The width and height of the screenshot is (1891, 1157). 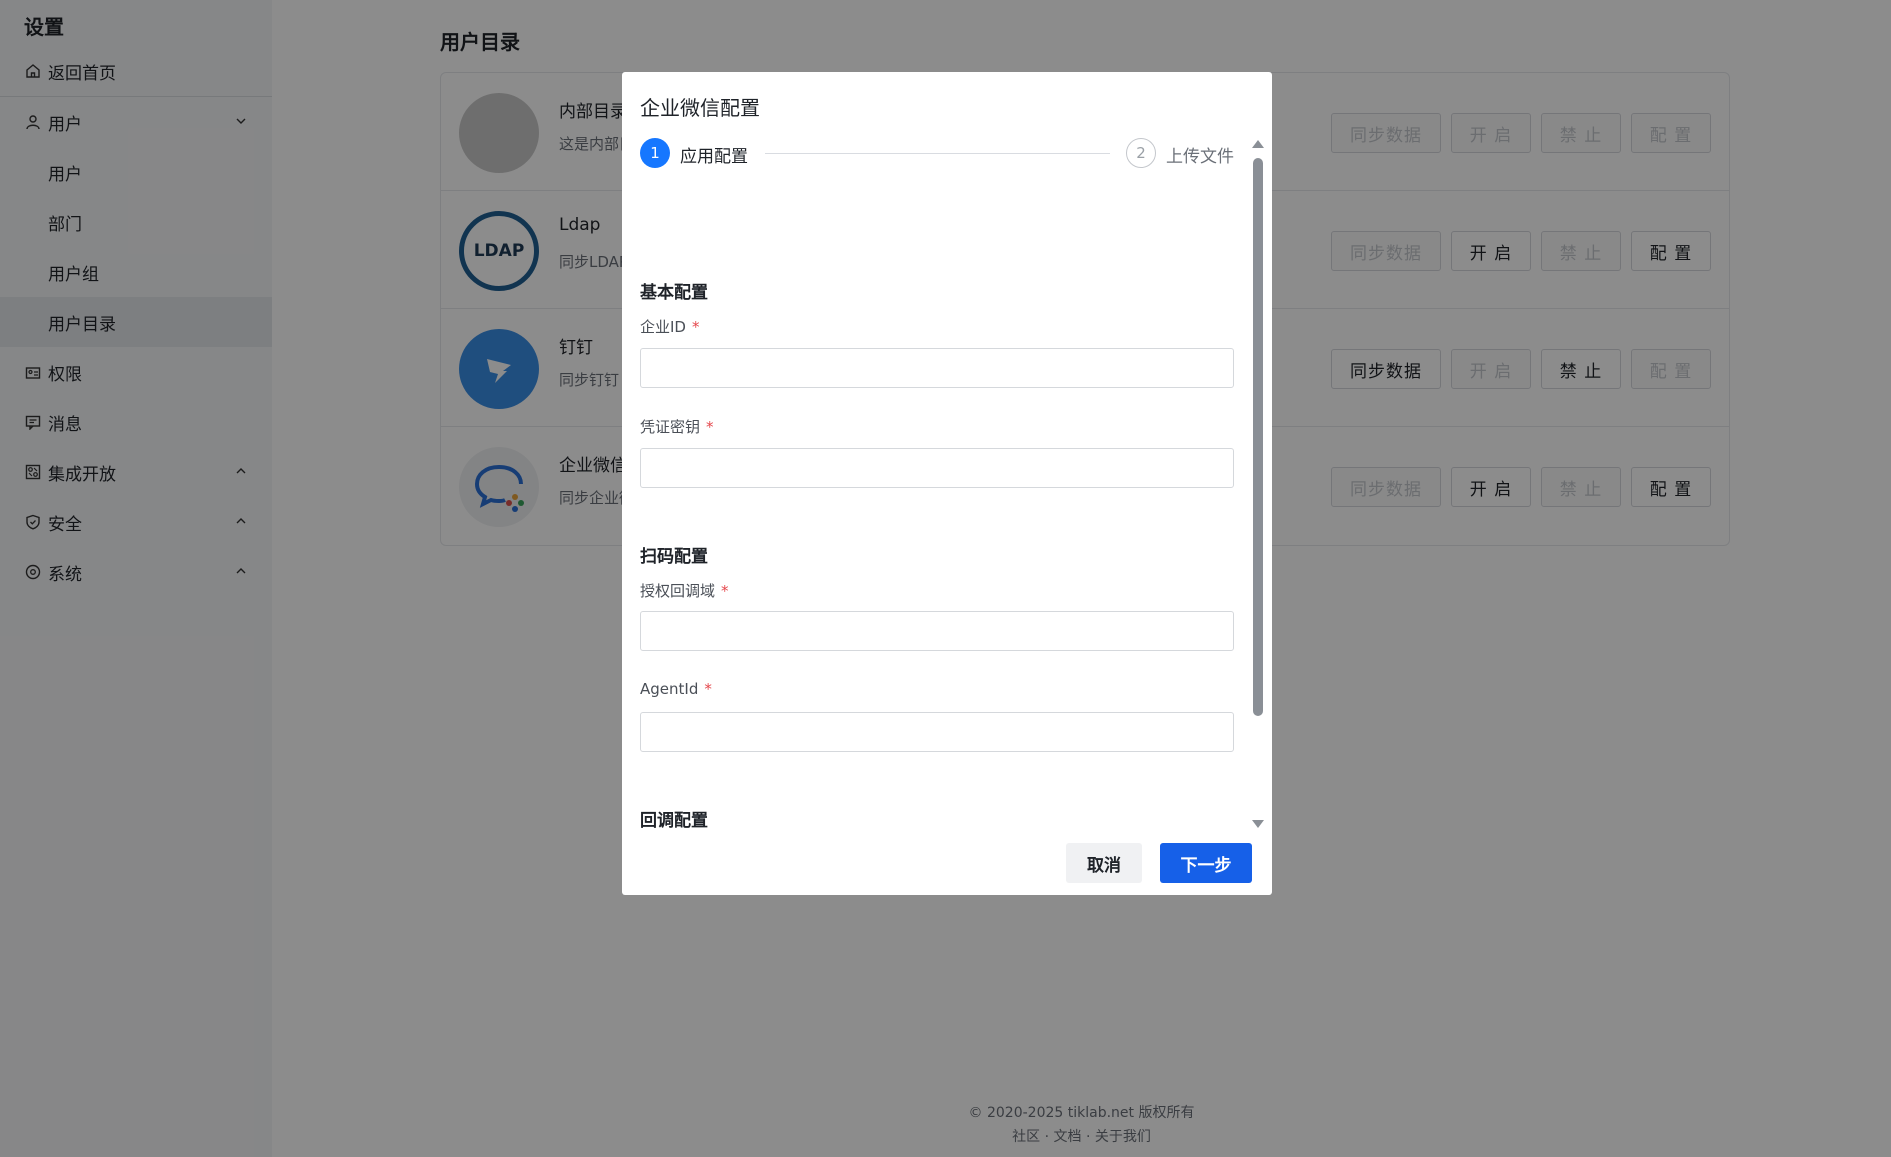 I want to click on step-1-circle: 1, so click(x=655, y=153).